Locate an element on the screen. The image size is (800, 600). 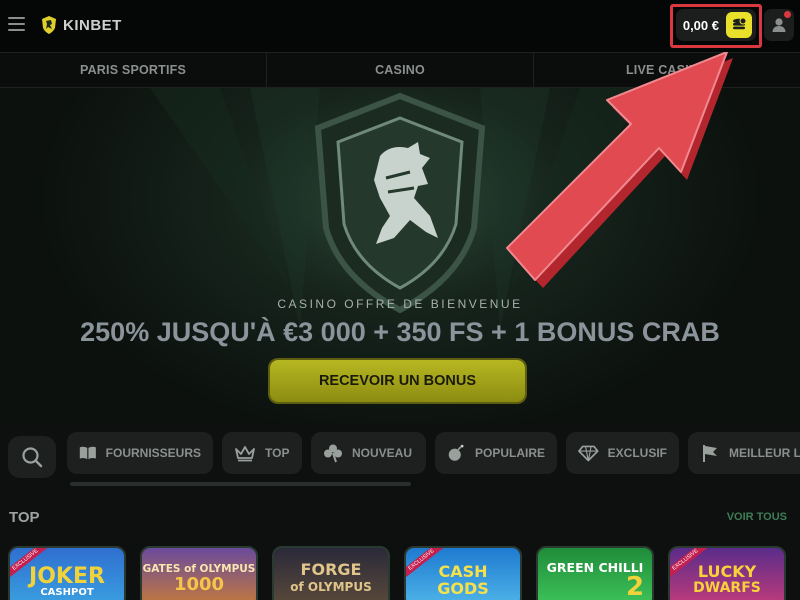
chip-new: NOUVEAU is located at coordinates (368, 453).